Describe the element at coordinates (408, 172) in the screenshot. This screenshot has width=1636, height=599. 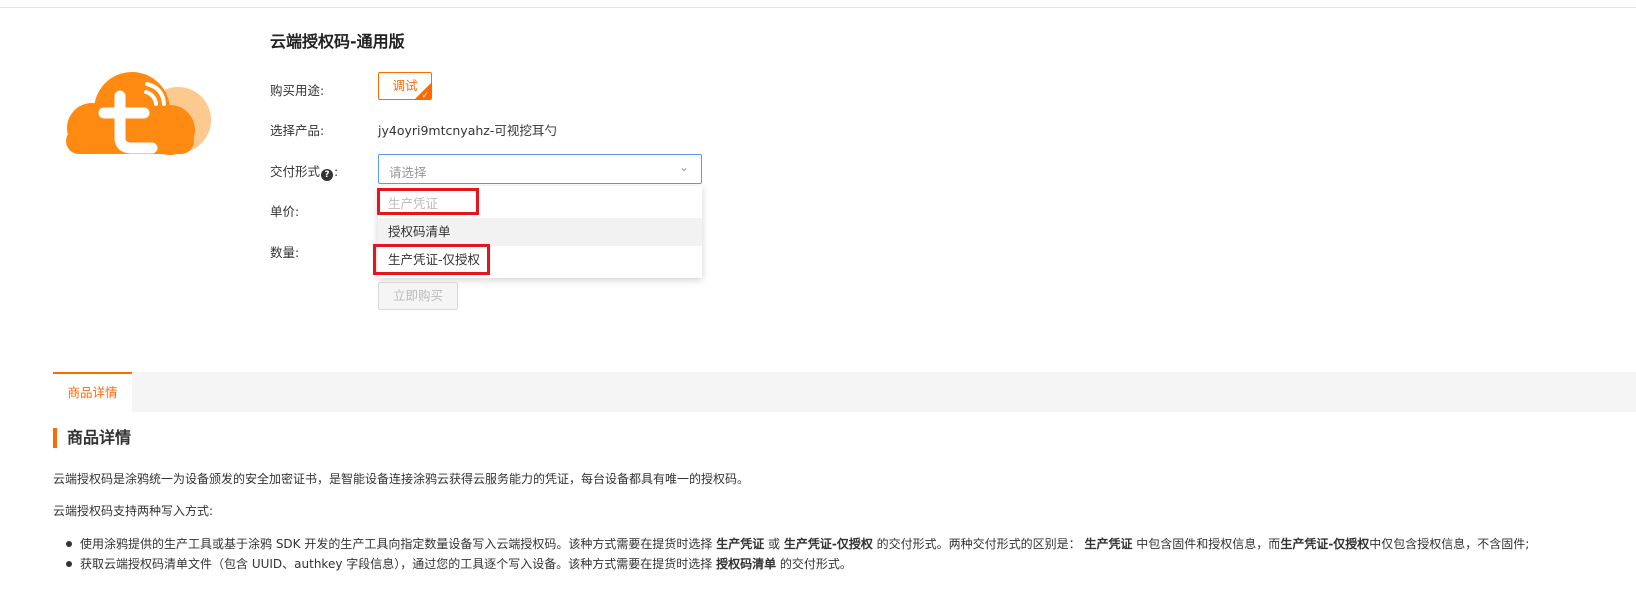
I see `delivery-placeholder: 请选择` at that location.